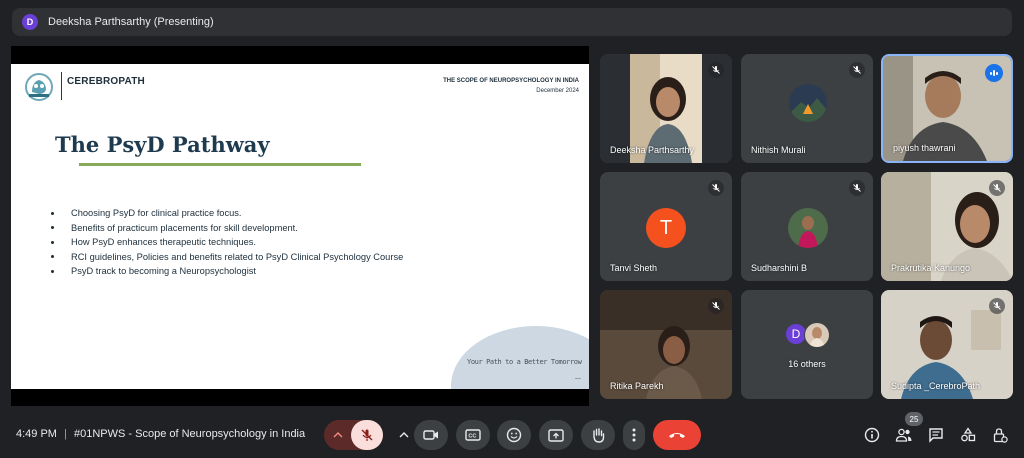 This screenshot has width=1024, height=458. Describe the element at coordinates (634, 268) in the screenshot. I see `participant-name: Tanvi Sheth` at that location.